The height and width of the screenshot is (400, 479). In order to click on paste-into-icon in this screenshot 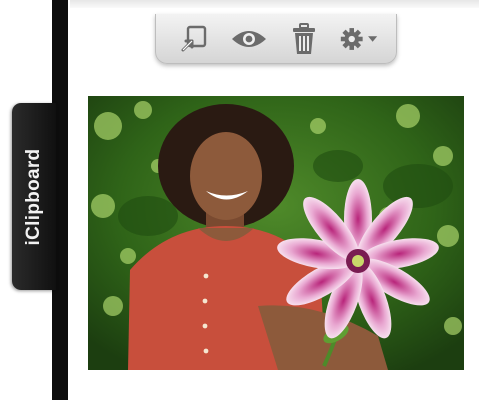, I will do `click(193, 38)`.